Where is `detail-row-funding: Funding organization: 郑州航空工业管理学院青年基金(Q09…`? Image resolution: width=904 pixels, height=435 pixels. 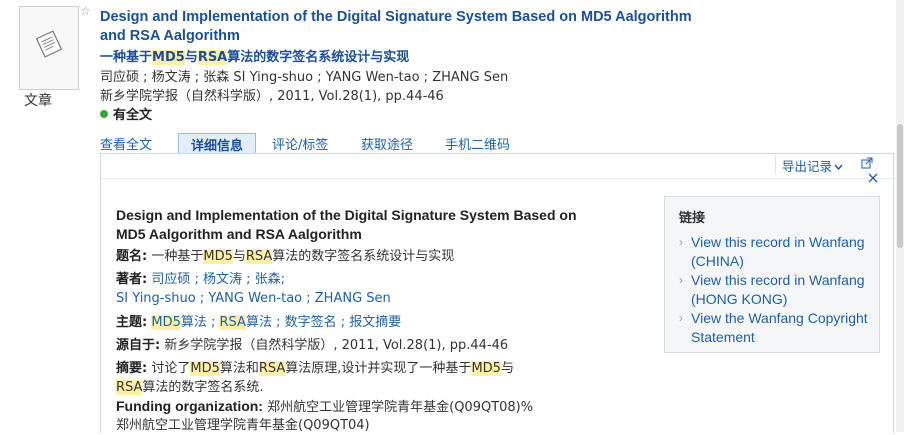
detail-row-funding: Funding organization: 郑州航空工业管理学院青年基金(Q09… is located at coordinates (324, 407).